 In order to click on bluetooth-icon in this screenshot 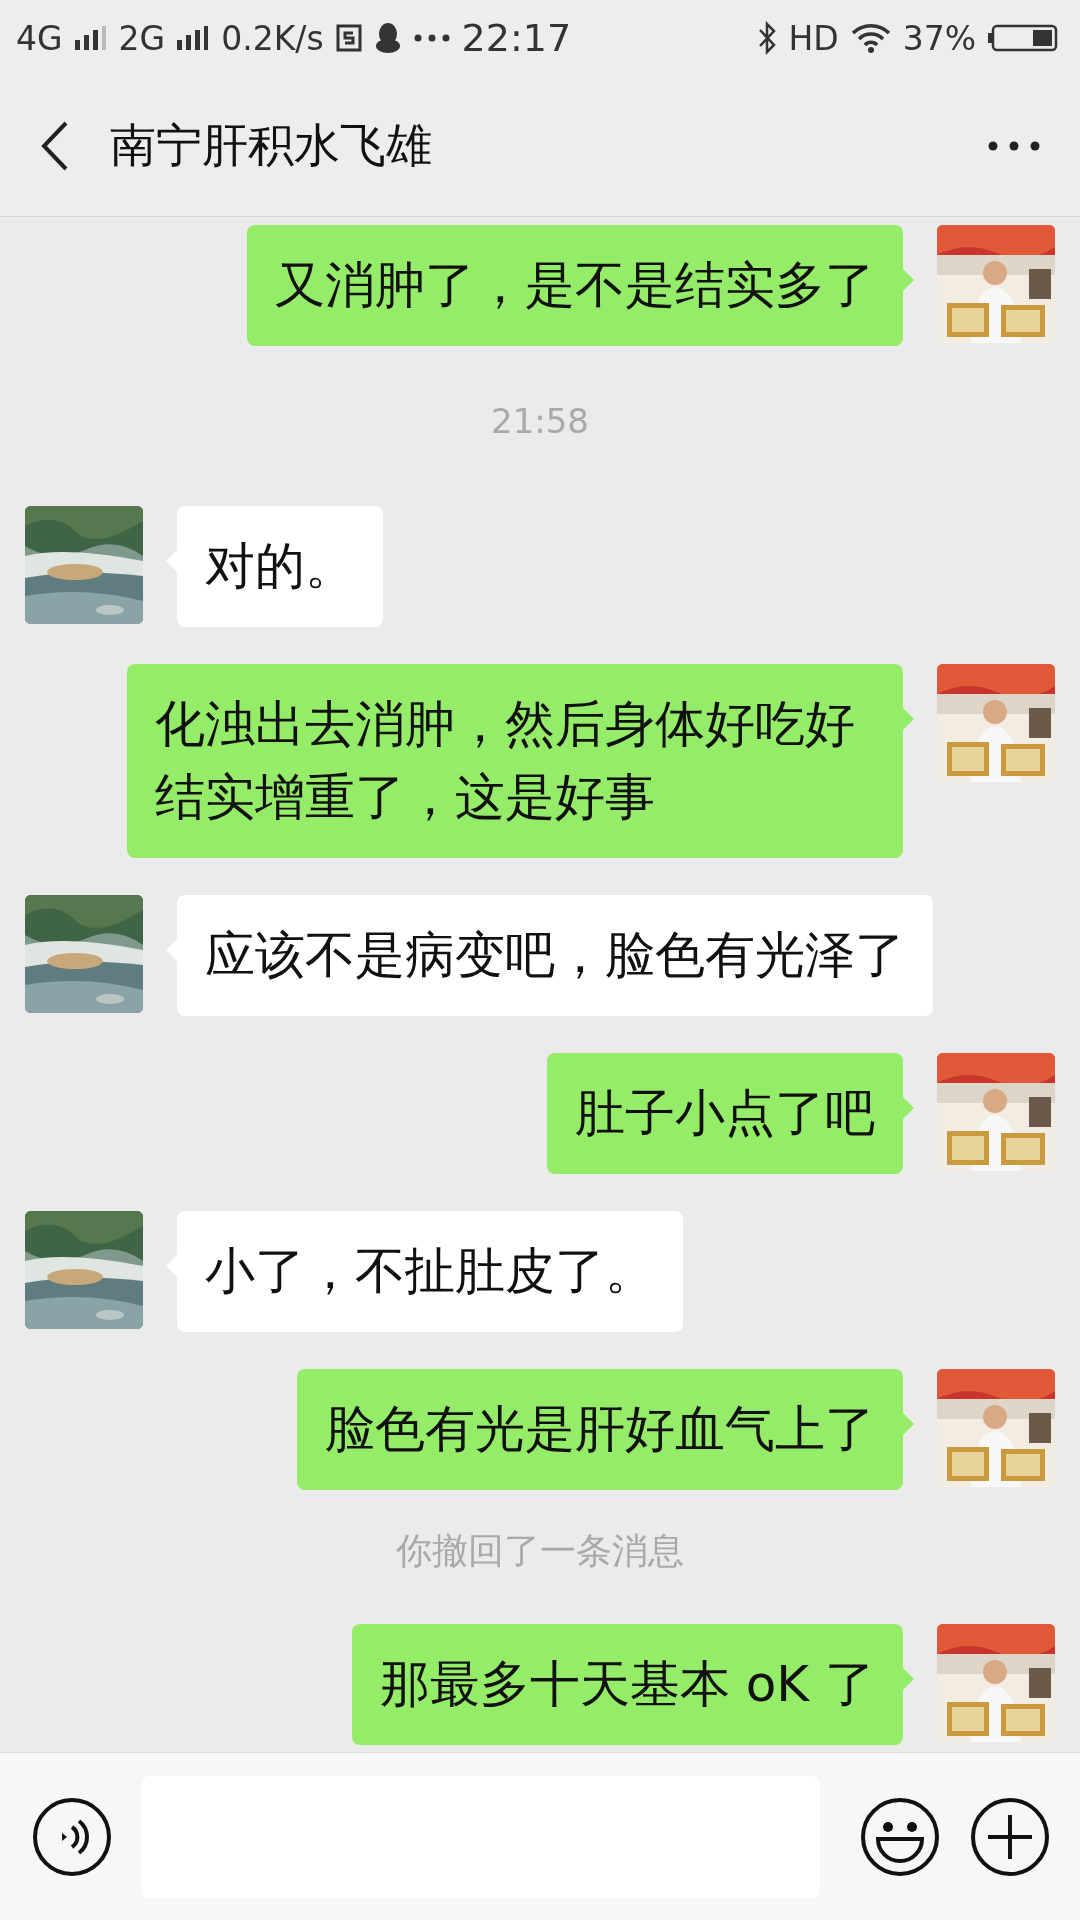, I will do `click(767, 38)`.